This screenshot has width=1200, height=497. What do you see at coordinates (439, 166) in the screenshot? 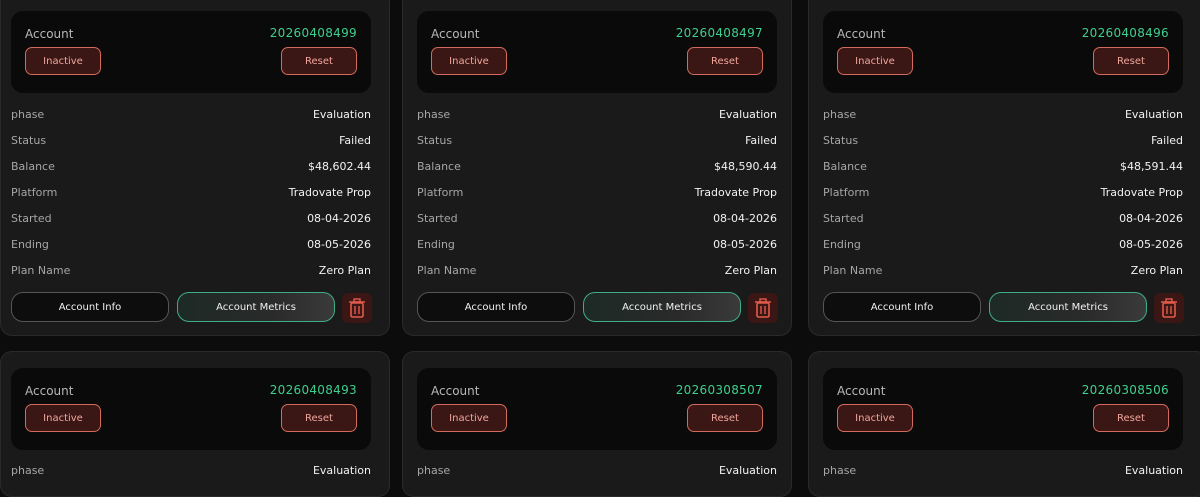
I see `balance-label: Balance` at bounding box center [439, 166].